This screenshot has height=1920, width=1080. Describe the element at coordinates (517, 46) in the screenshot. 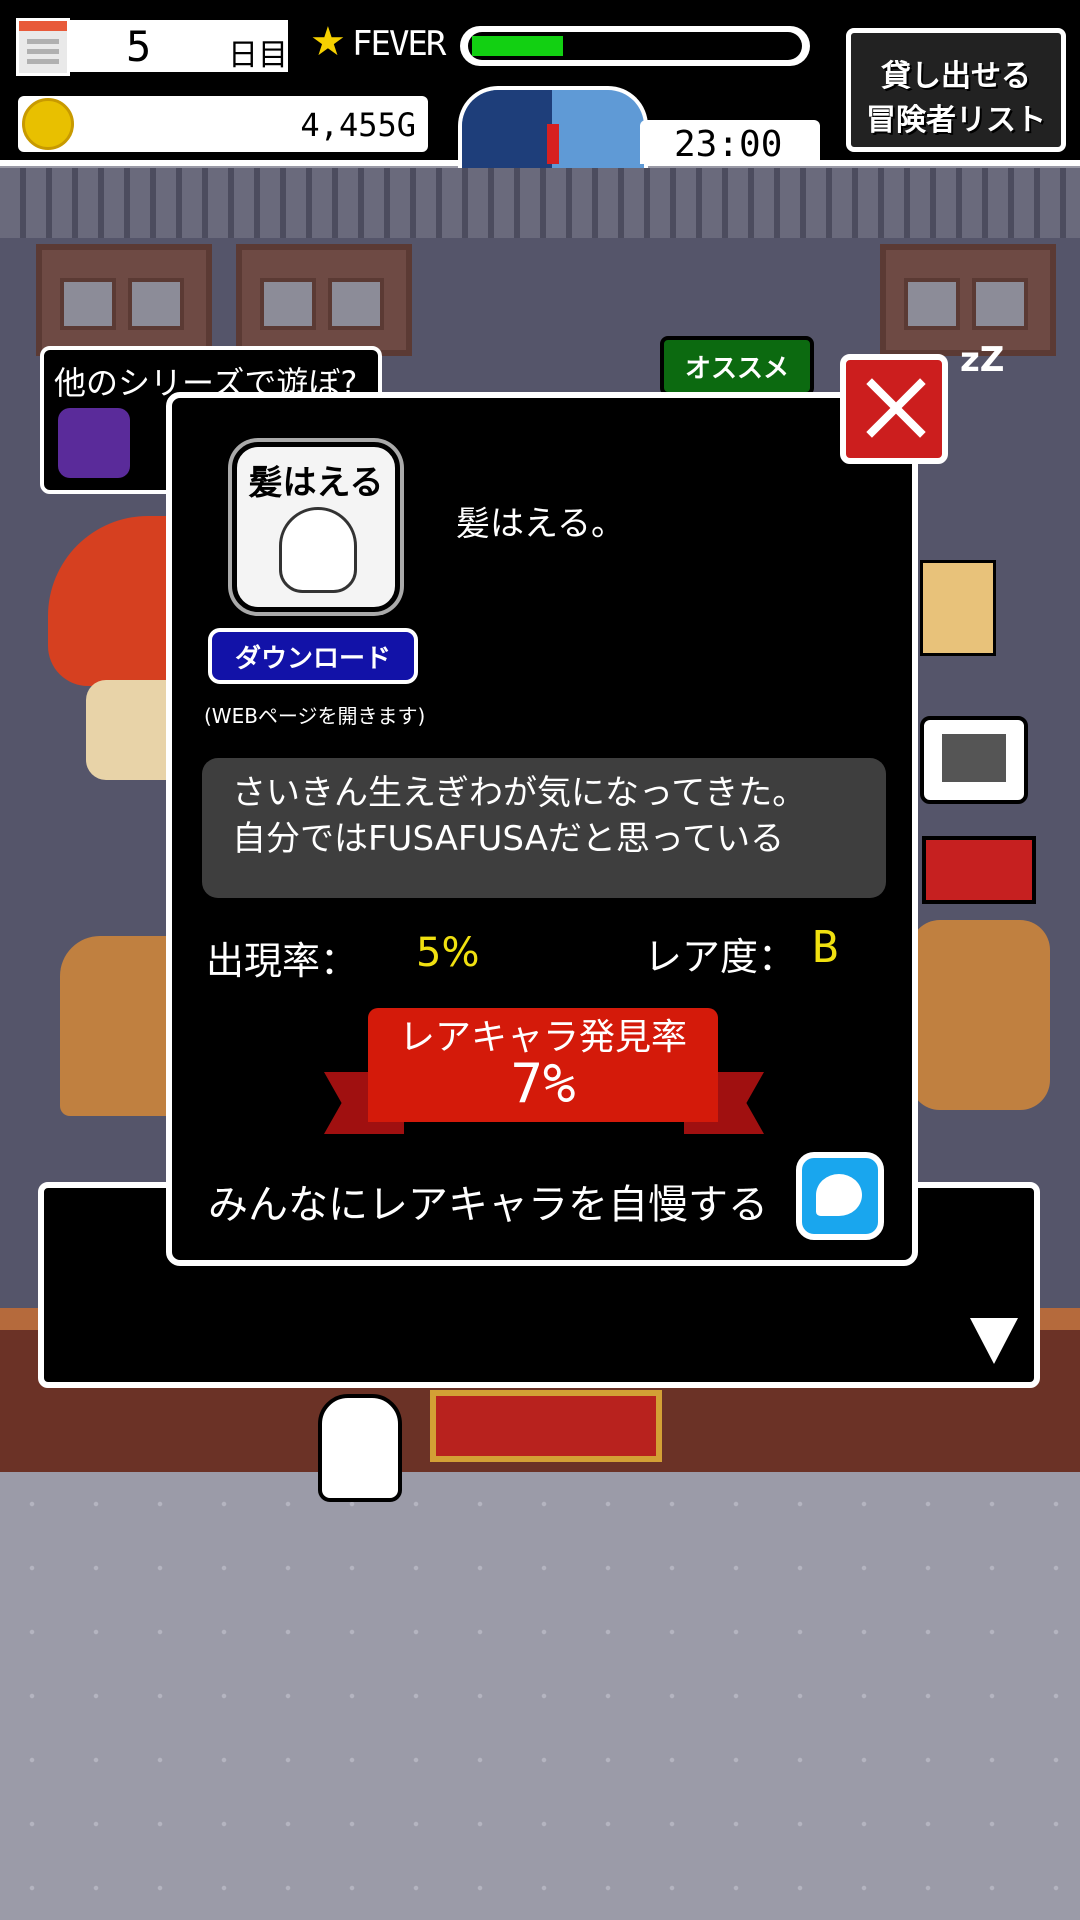

I see `fever-gauge-fill` at that location.